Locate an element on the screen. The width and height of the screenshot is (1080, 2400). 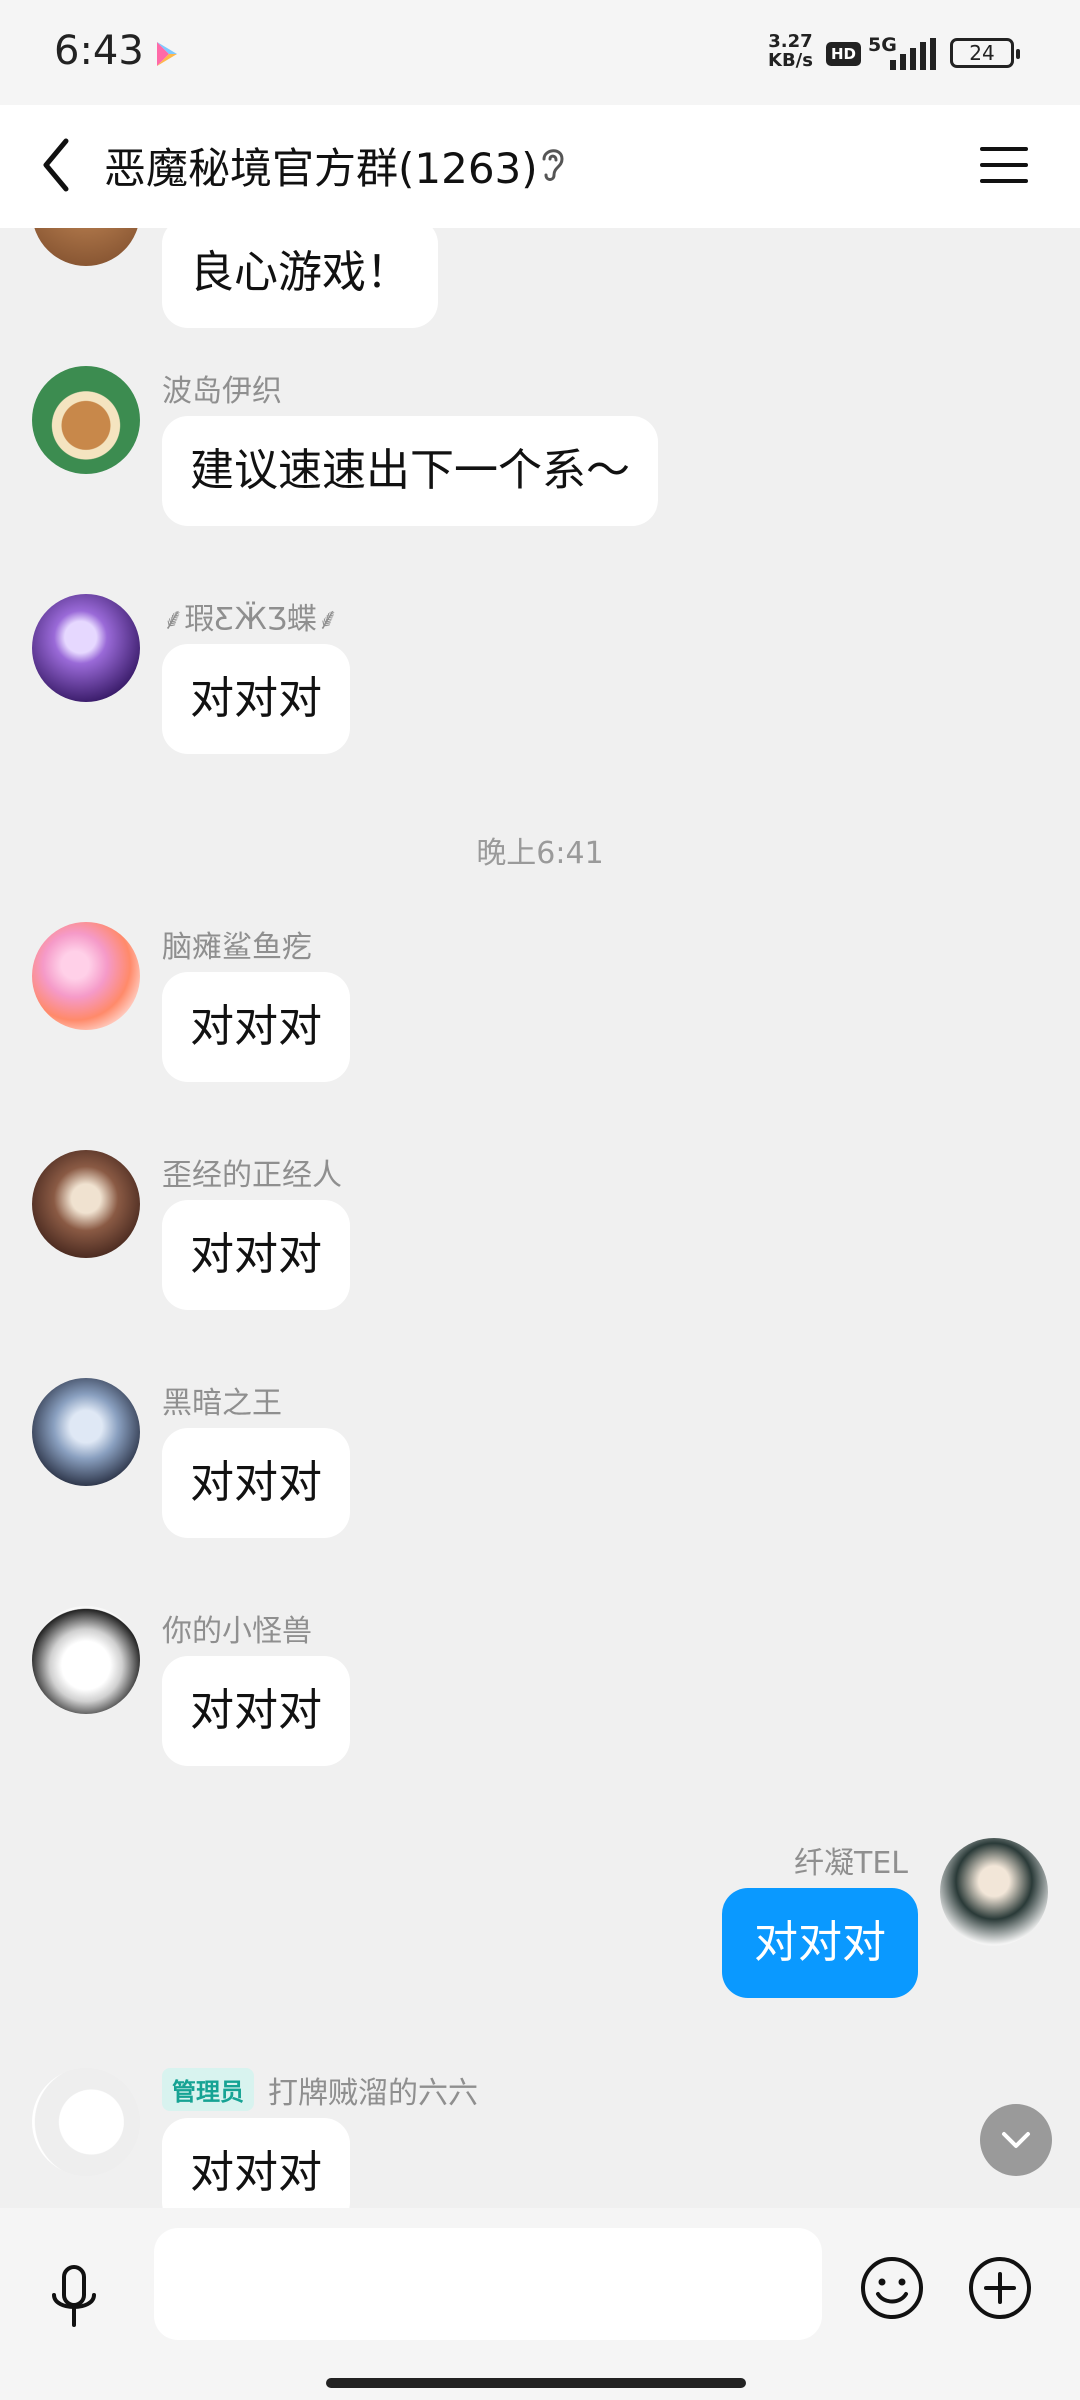
page-title: 恶魔秘境官方群(1263) is located at coordinates (321, 168).